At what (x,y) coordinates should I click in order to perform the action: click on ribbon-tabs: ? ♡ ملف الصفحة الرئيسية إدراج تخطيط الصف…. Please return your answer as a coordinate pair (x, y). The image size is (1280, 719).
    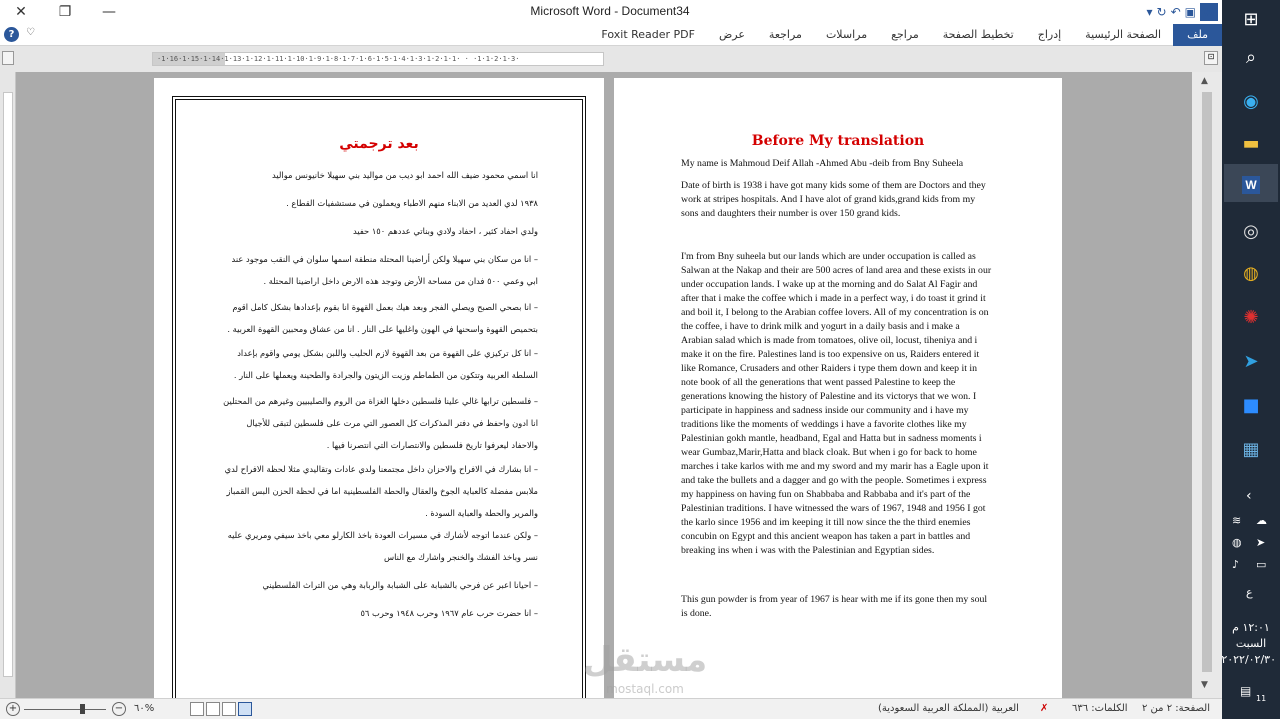
    Looking at the image, I should click on (611, 35).